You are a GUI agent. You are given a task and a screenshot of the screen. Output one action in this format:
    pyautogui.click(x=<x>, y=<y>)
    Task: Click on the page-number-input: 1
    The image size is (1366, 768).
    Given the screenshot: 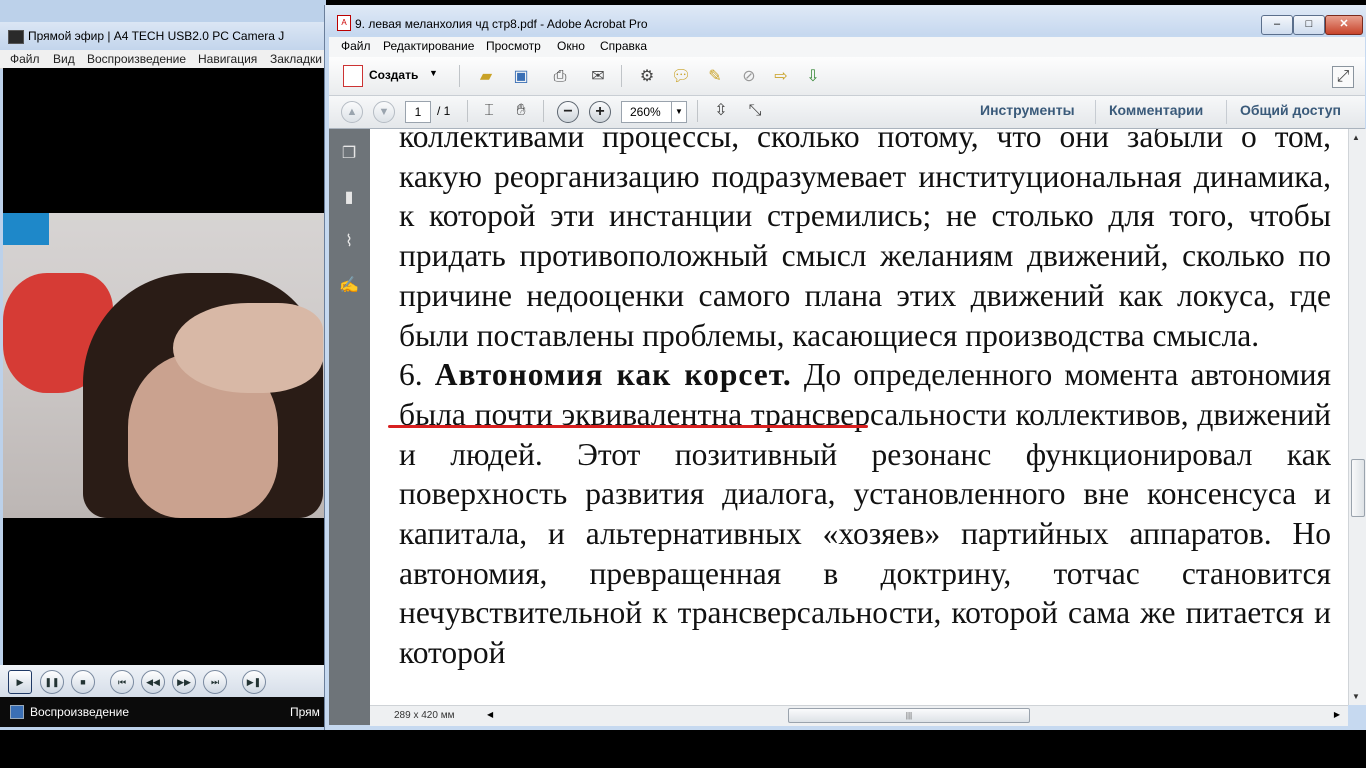 What is the action you would take?
    pyautogui.click(x=418, y=112)
    